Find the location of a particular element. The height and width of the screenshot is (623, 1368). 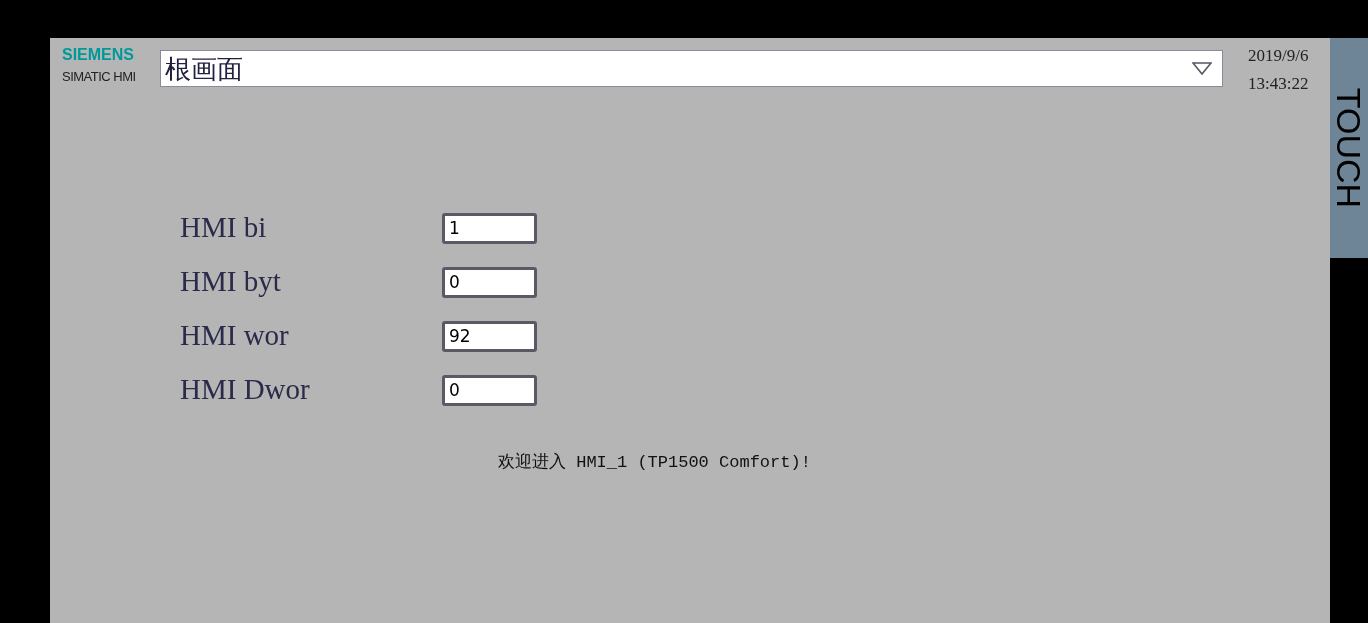

screen-dropdown: 根画面 is located at coordinates (691, 68).